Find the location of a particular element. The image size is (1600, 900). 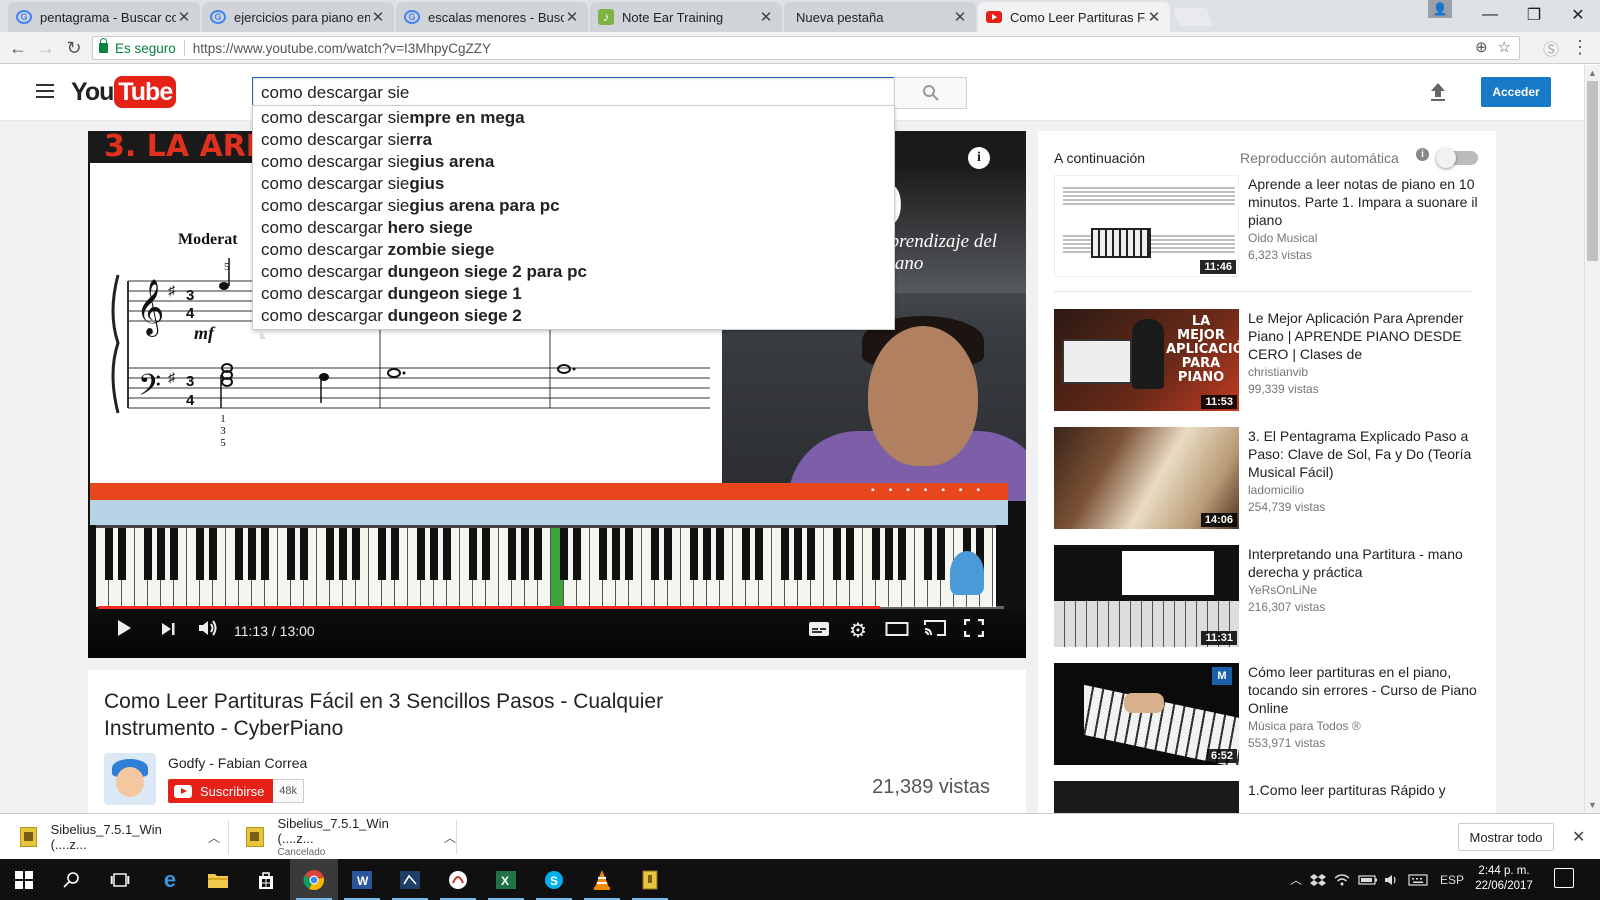

scroll-thumb is located at coordinates (1592, 171).